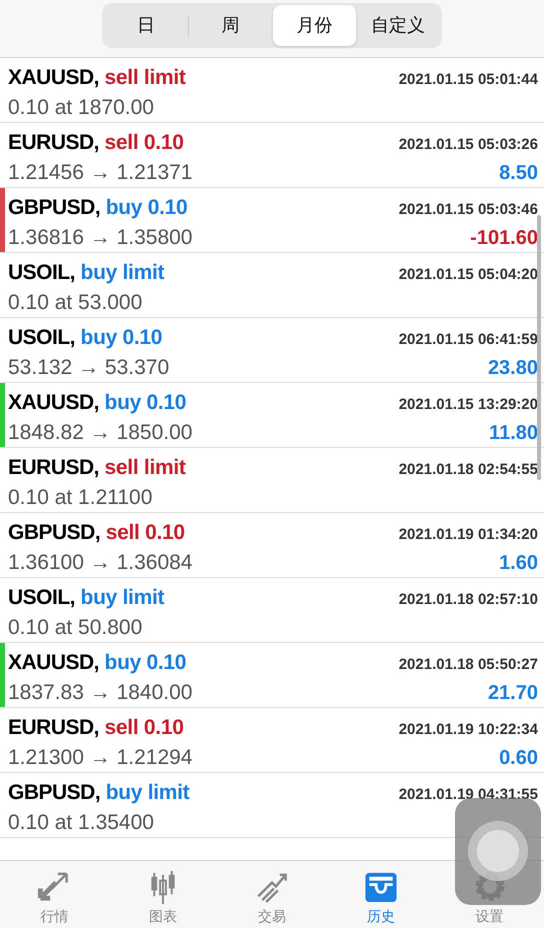 The width and height of the screenshot is (544, 928). I want to click on order-detail: 0.10 at 50.800, so click(75, 628).